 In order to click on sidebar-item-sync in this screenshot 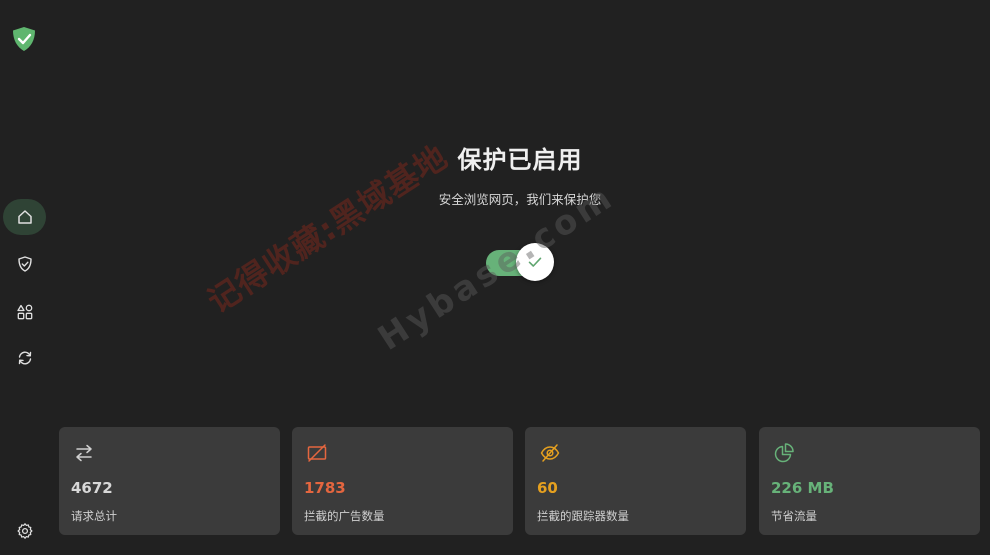, I will do `click(24, 358)`.